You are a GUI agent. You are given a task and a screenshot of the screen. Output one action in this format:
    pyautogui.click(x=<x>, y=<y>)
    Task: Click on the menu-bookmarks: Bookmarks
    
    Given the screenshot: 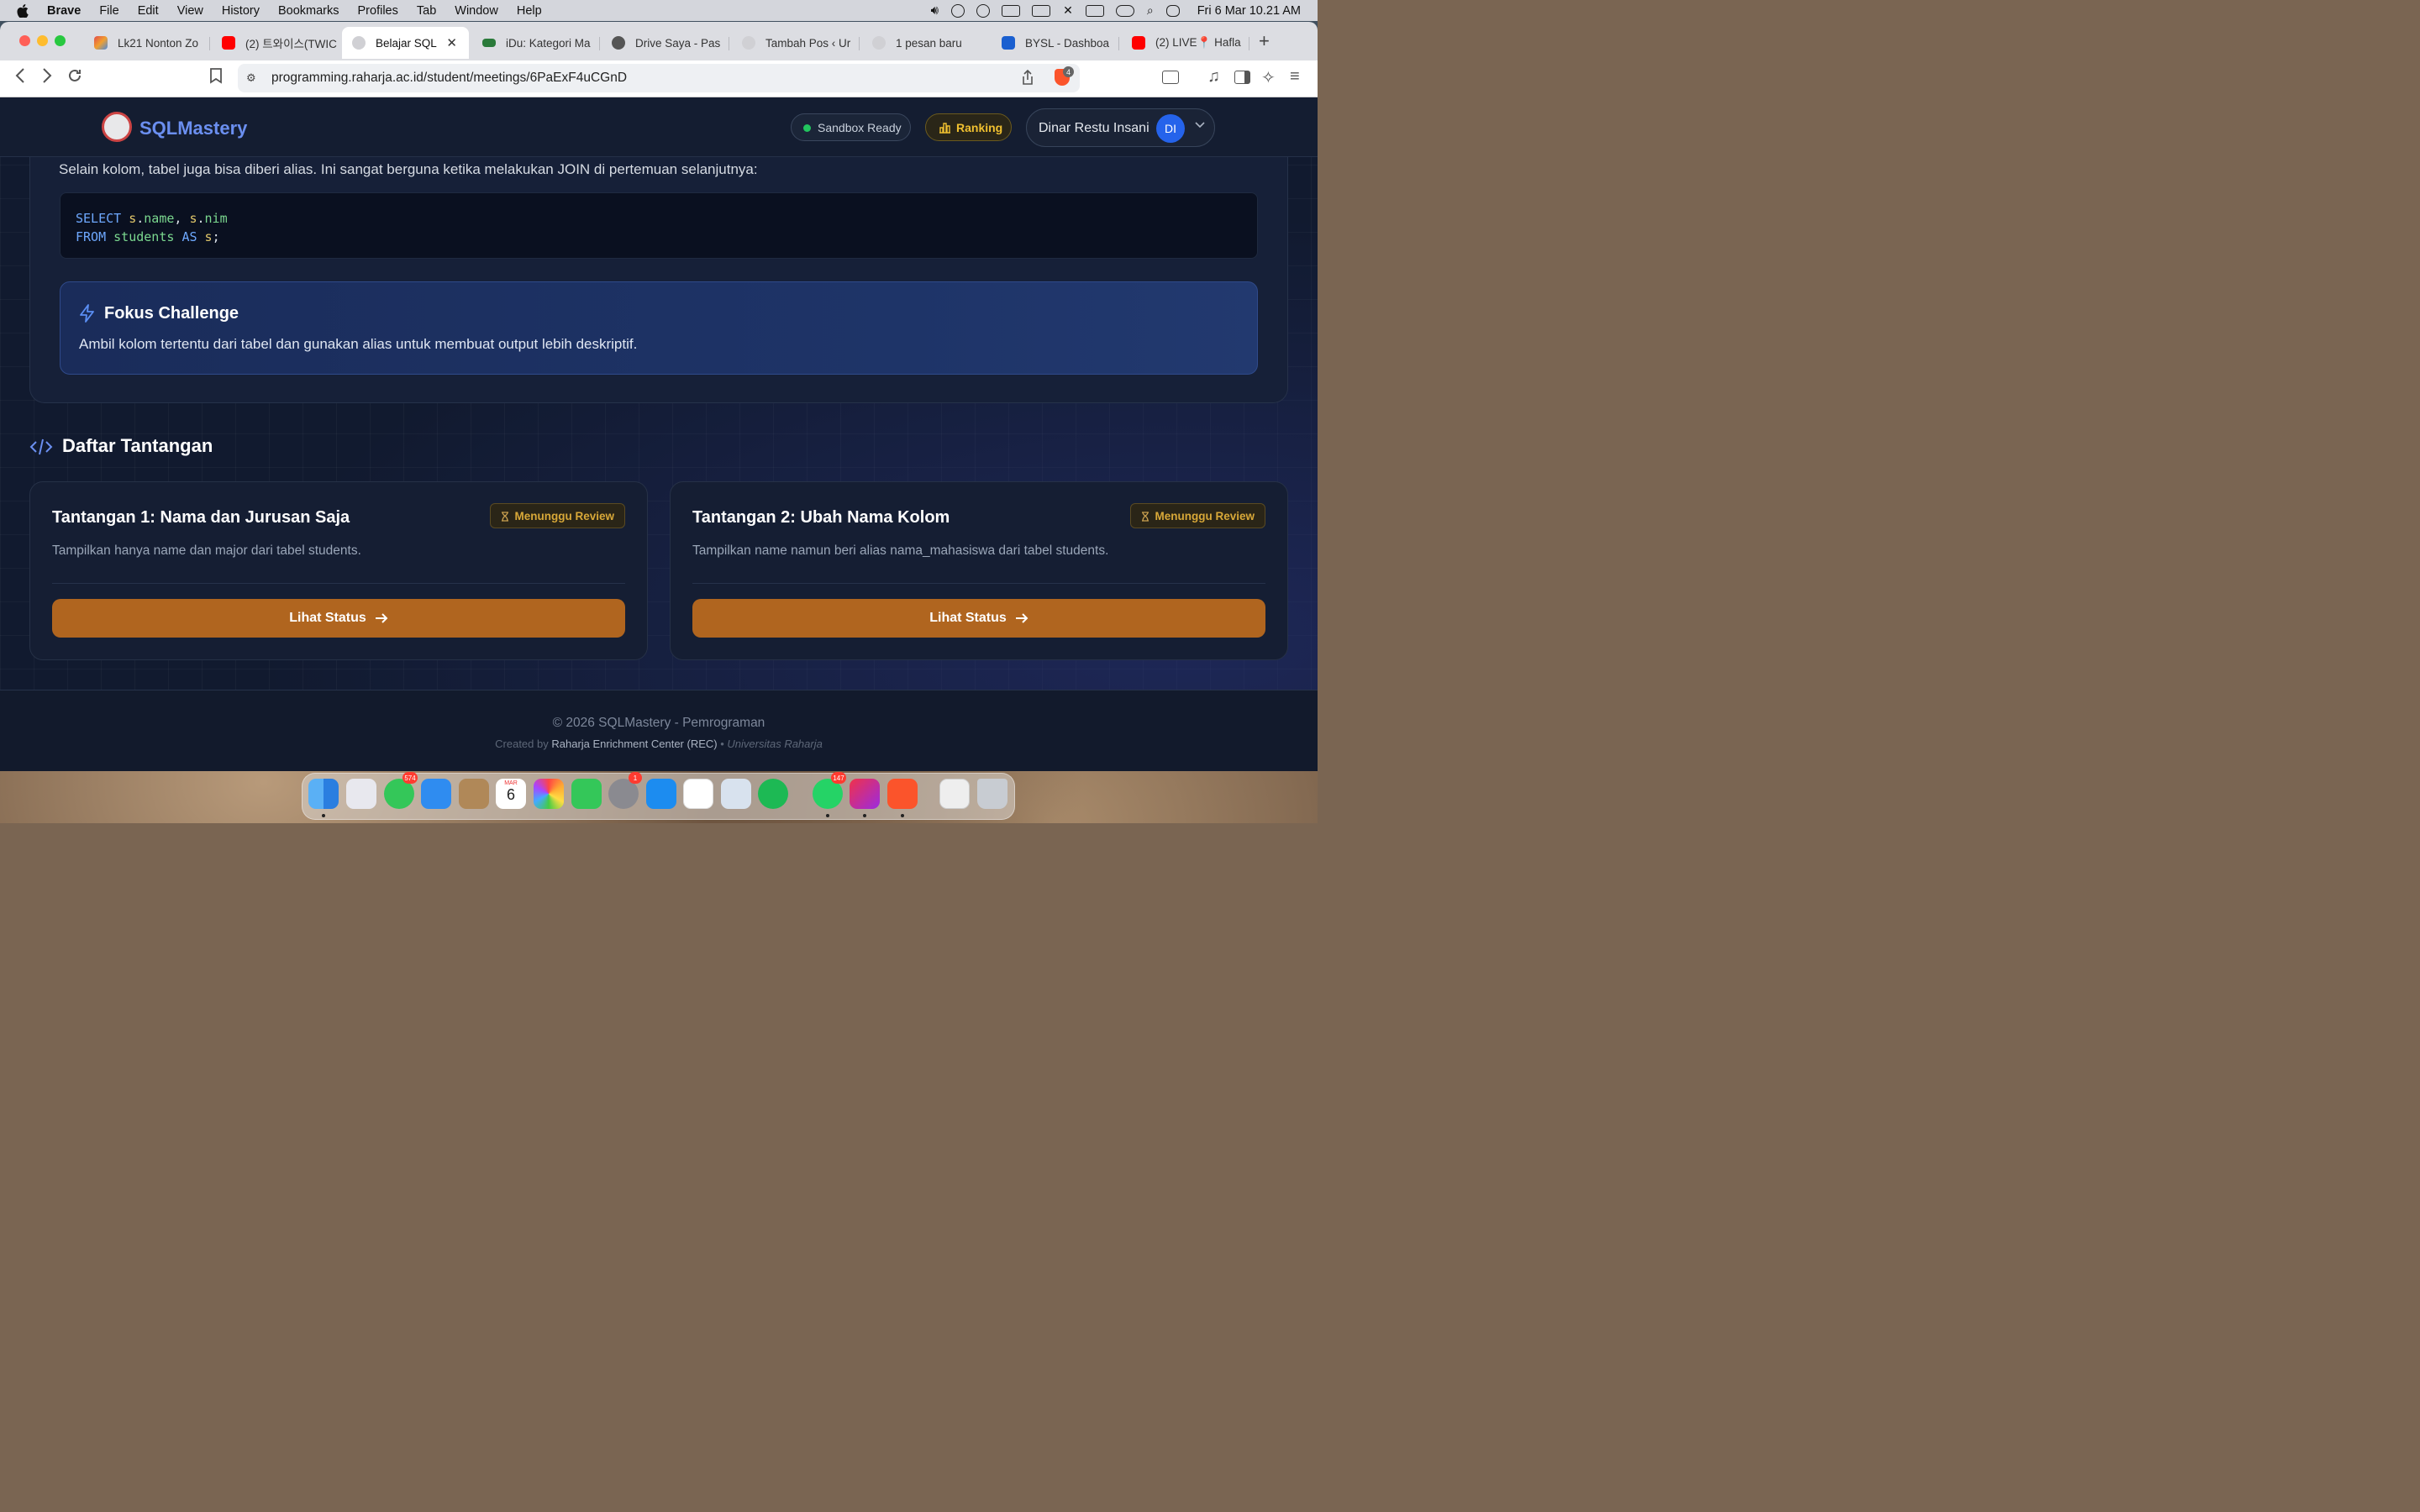 What is the action you would take?
    pyautogui.click(x=308, y=11)
    